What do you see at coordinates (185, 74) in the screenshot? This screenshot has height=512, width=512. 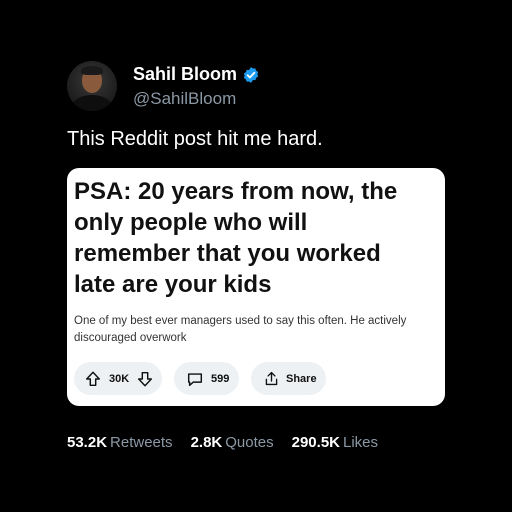 I see `author-name: Sahil Bloom` at bounding box center [185, 74].